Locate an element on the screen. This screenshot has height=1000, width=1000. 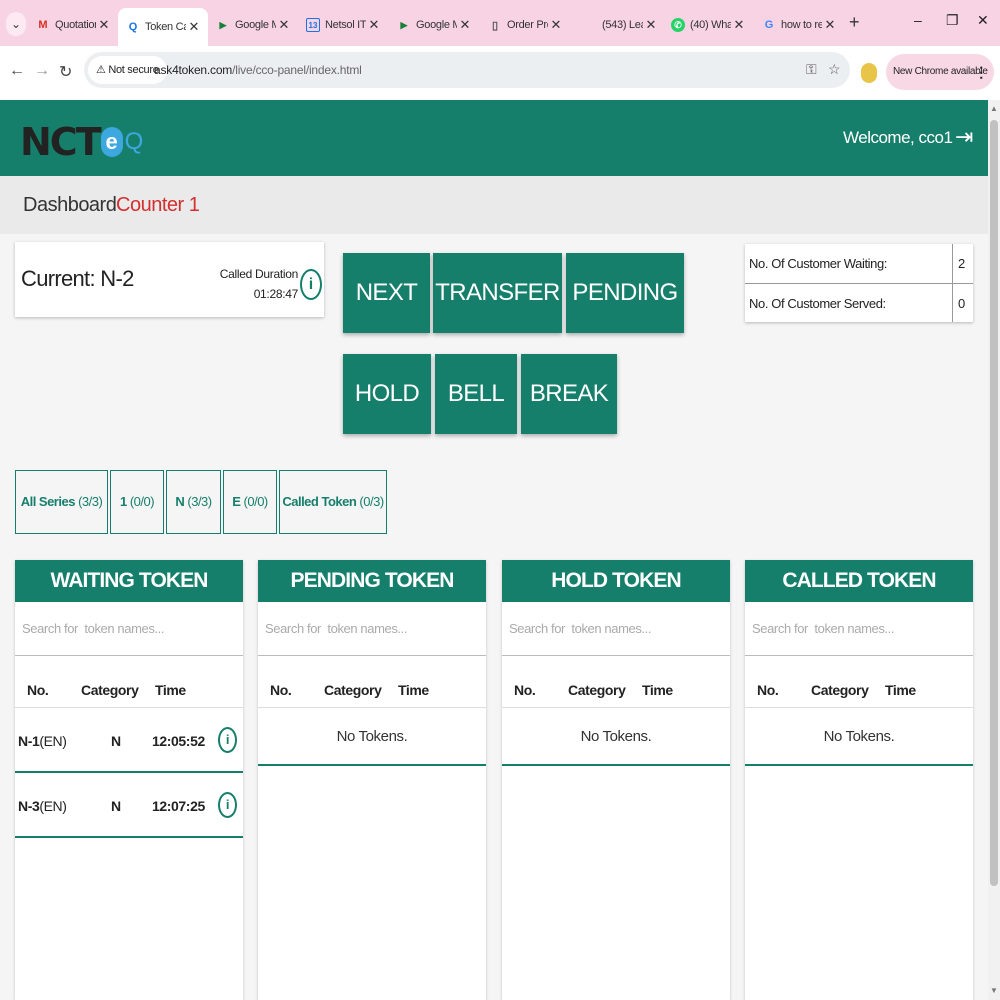
forward-arrow-icon: → is located at coordinates (42, 71).